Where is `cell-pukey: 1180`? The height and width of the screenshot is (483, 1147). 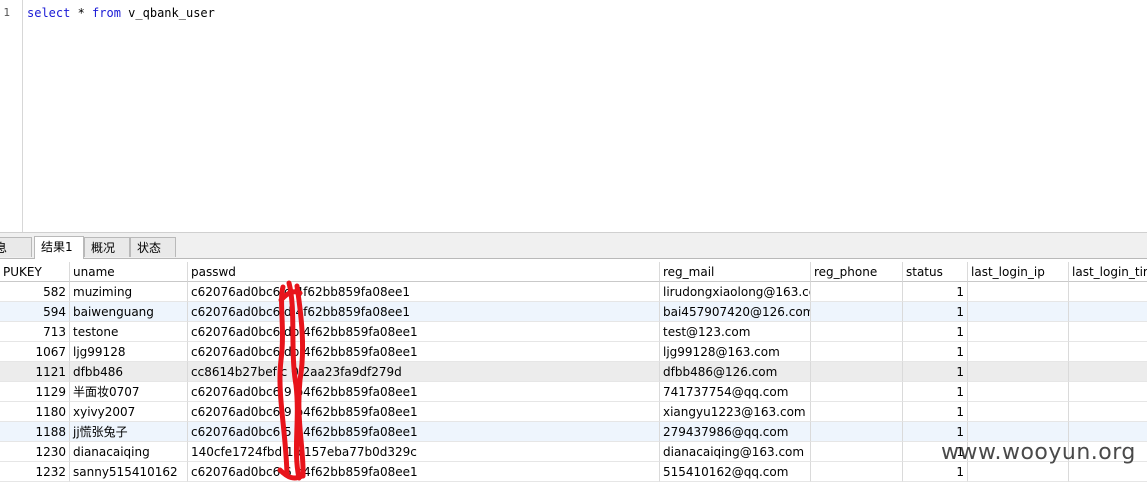
cell-pukey: 1180 is located at coordinates (35, 412).